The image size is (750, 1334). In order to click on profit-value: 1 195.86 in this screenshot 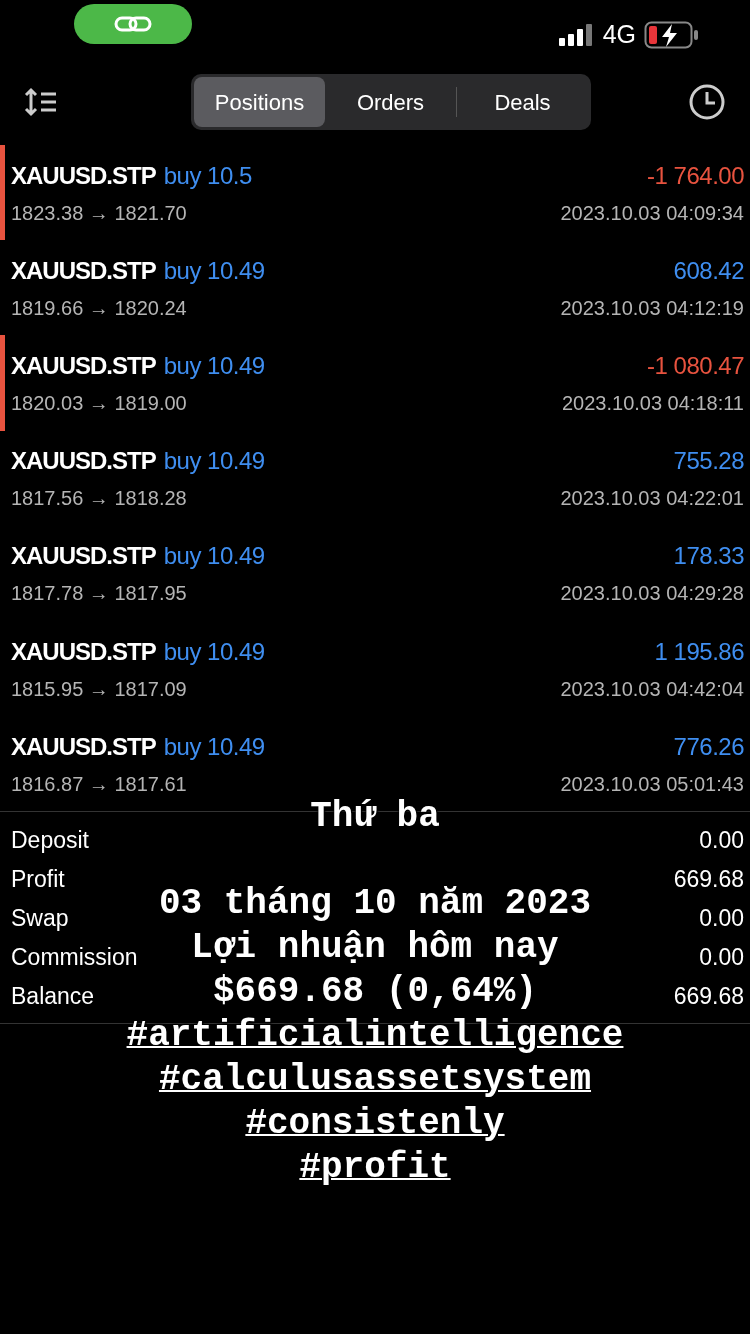, I will do `click(699, 651)`.